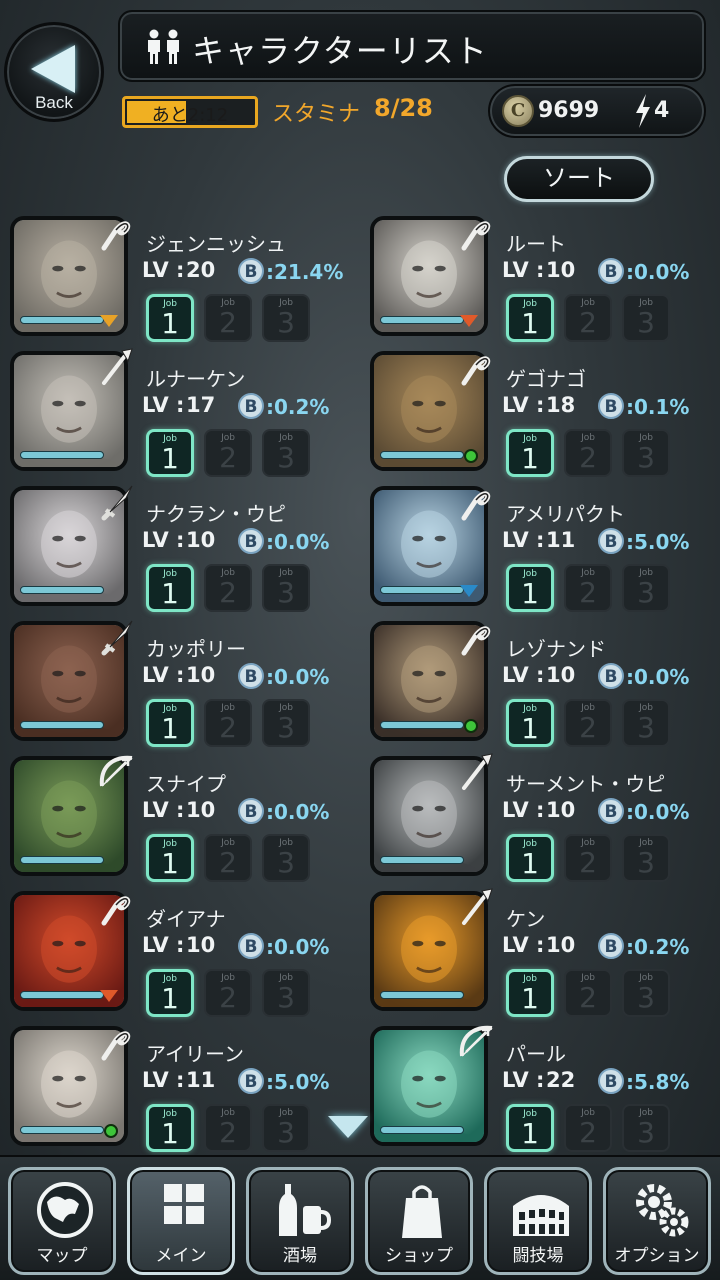  I want to click on character-card: ルート LV : 10 B :0.0% Job 1 Job 2 Job 3, so click(537, 278).